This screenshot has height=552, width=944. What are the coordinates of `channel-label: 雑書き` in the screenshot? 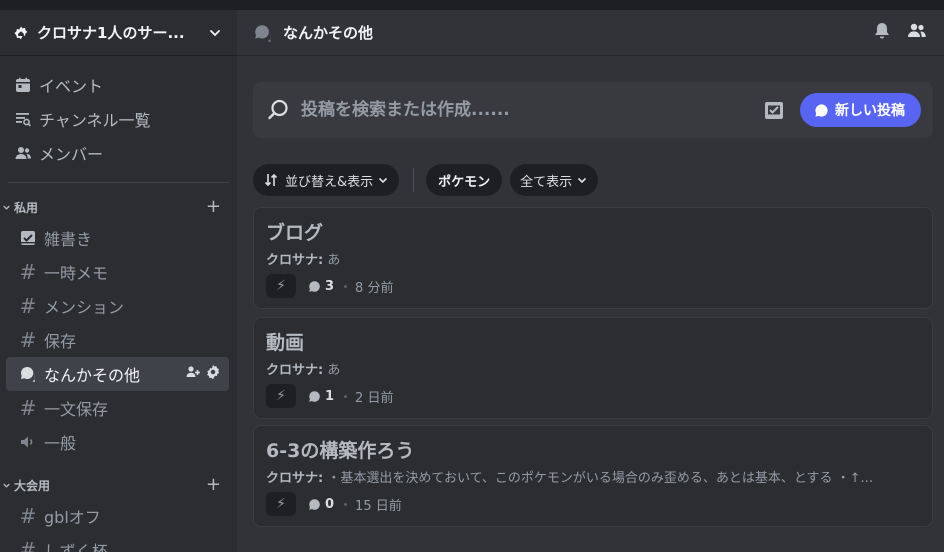 It's located at (68, 239).